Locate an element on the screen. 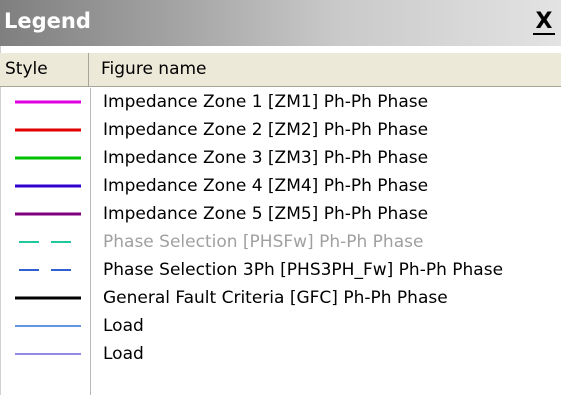  figure-name: General Fault Criteria [GFC] Ph-Ph Phase is located at coordinates (275, 298).